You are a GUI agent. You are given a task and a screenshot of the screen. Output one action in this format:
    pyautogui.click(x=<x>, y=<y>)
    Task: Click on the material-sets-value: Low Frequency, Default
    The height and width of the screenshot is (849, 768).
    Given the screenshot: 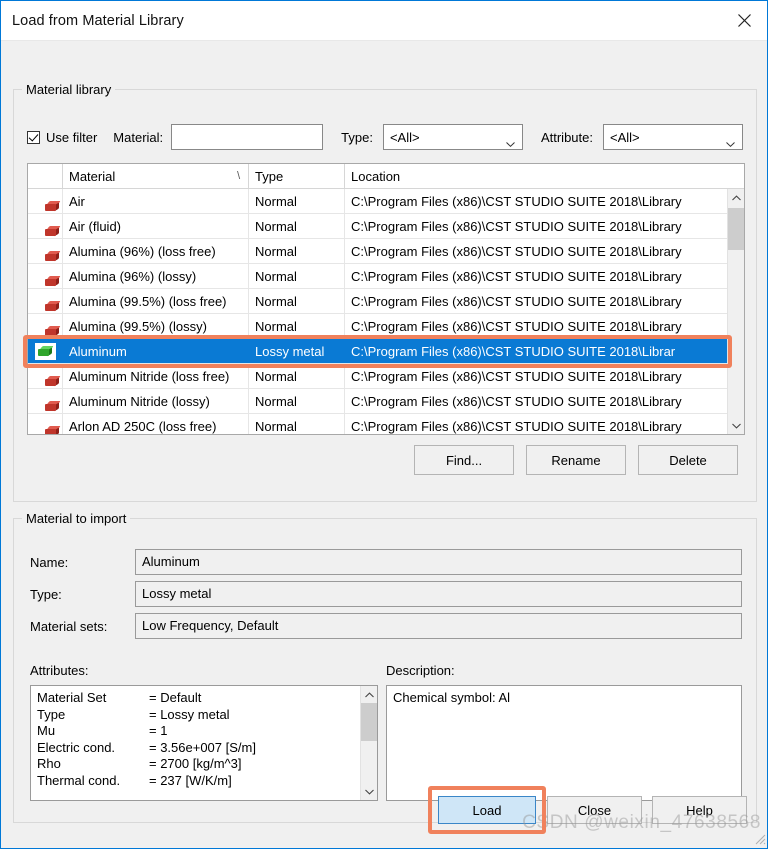 What is the action you would take?
    pyautogui.click(x=438, y=626)
    